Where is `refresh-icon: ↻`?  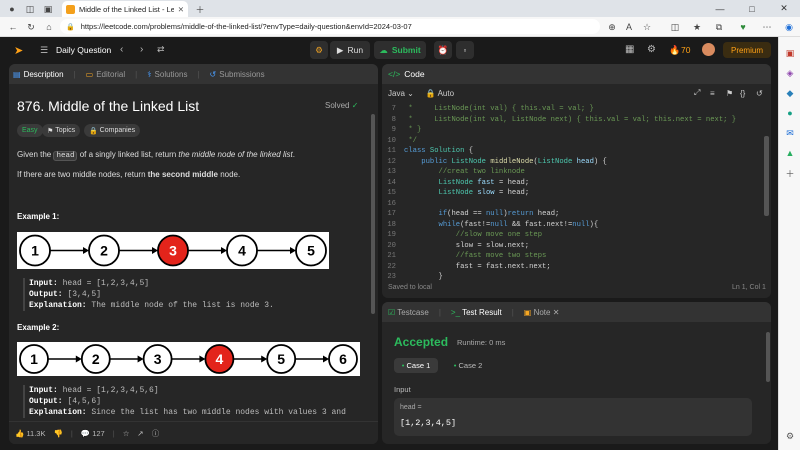 refresh-icon: ↻ is located at coordinates (31, 27).